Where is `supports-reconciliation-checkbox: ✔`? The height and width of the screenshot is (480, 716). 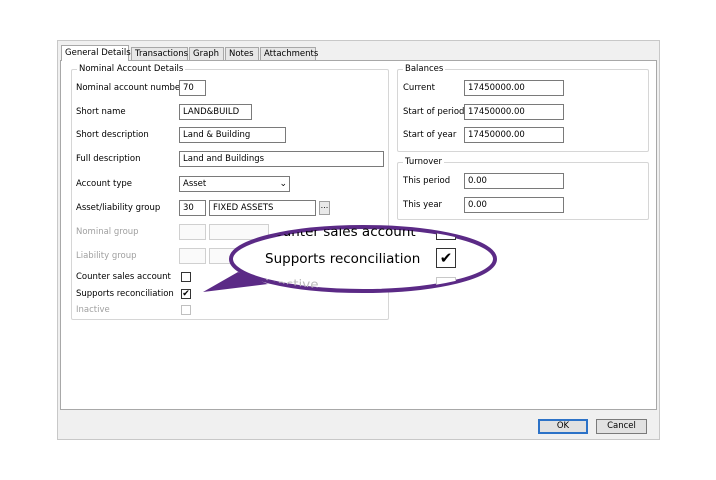
supports-reconciliation-checkbox: ✔ is located at coordinates (186, 294).